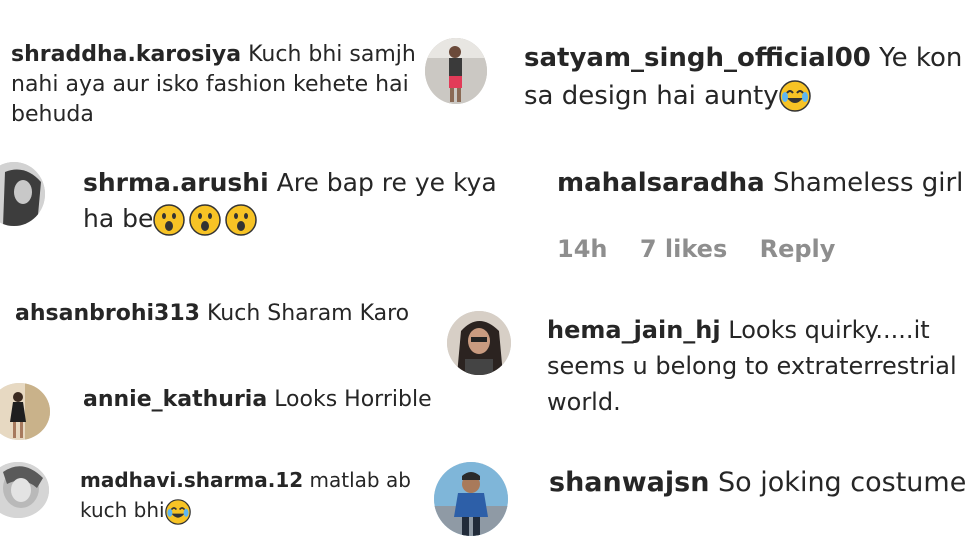 The image size is (970, 545). What do you see at coordinates (25, 411) in the screenshot?
I see `avatar-annie` at bounding box center [25, 411].